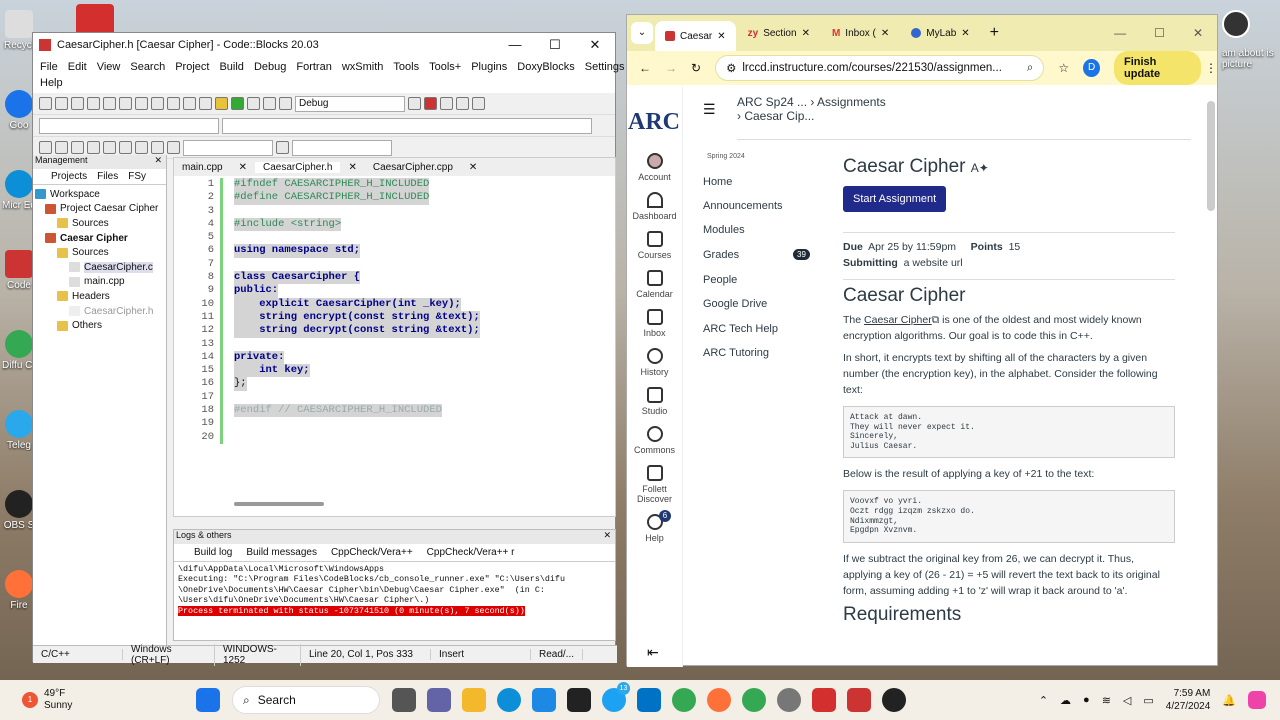  I want to click on weather-widget: 1 49°F Sunny, so click(85, 700).